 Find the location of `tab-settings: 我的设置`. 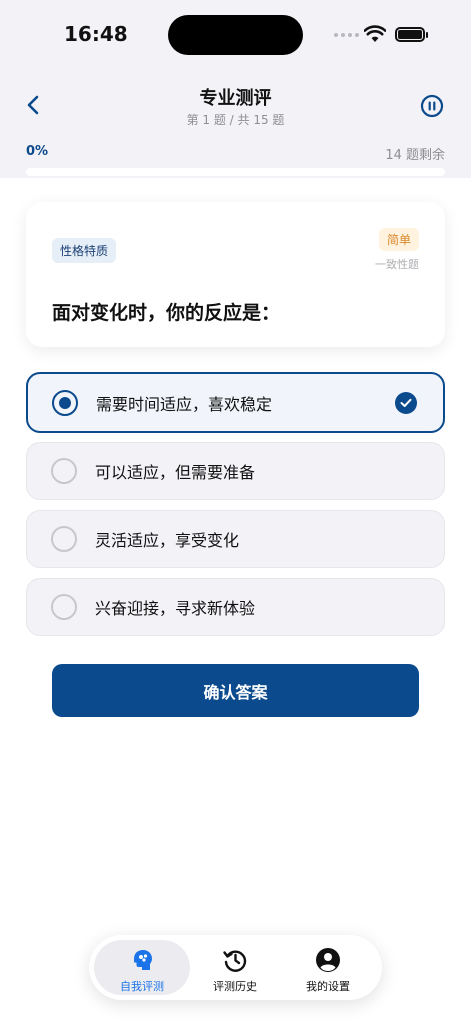

tab-settings: 我的设置 is located at coordinates (328, 967).